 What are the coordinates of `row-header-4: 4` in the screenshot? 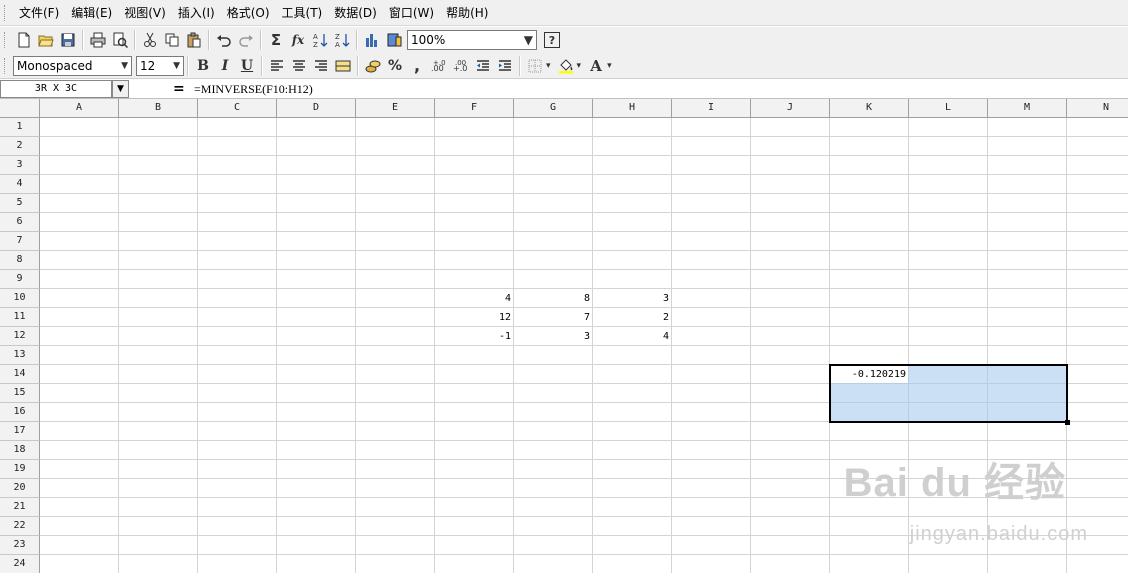 It's located at (20, 184).